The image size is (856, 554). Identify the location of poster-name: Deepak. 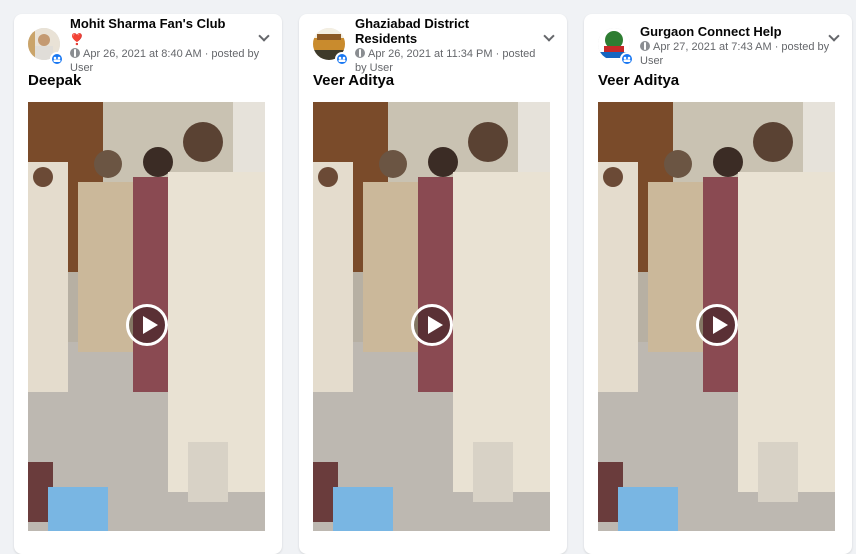
(54, 80).